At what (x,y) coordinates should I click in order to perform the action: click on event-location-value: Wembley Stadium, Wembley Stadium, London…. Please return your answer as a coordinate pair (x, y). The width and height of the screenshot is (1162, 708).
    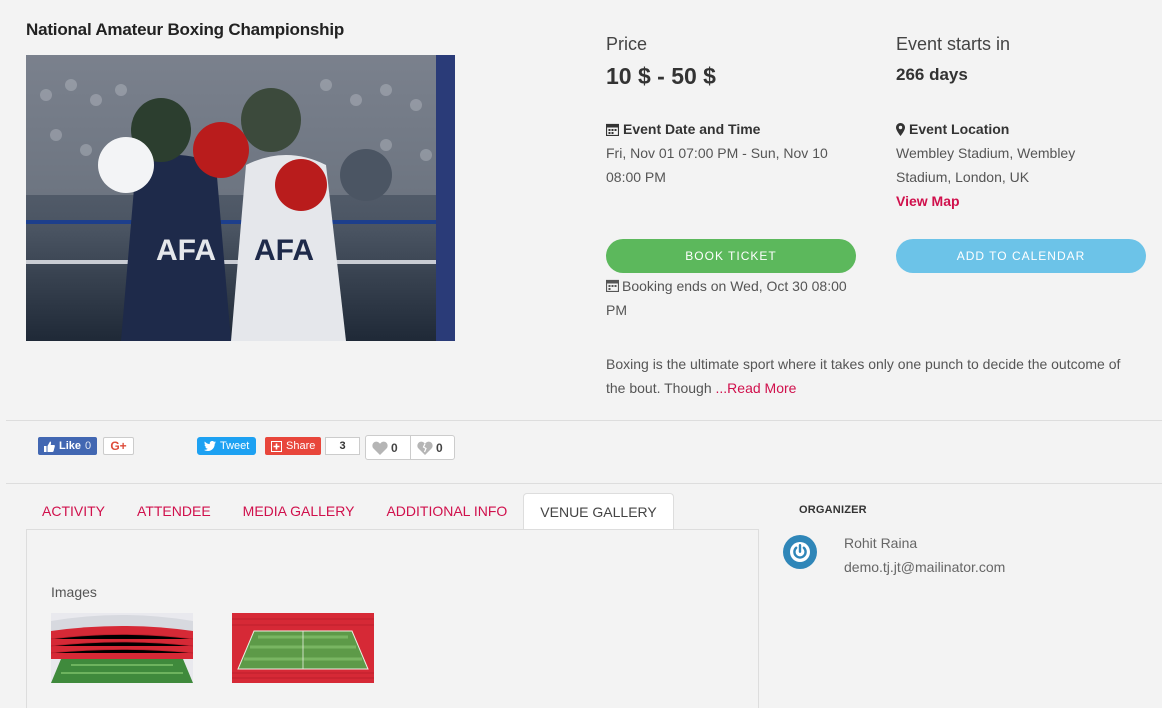
    Looking at the image, I should click on (986, 165).